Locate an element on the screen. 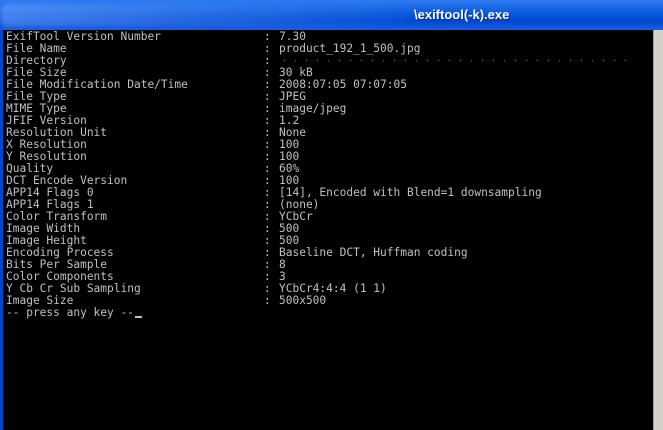 The height and width of the screenshot is (430, 663). tag-row: File Name: product_192_1_500.jpg is located at coordinates (329, 49).